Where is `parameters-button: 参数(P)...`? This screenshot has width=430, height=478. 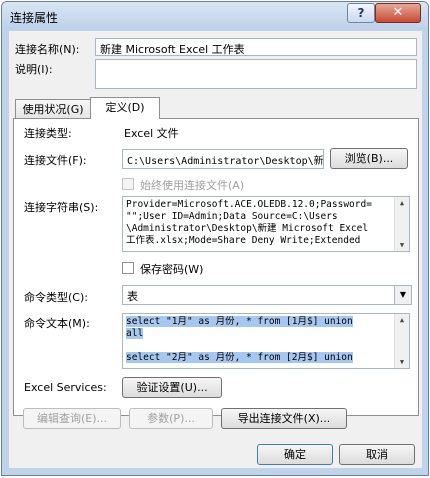
parameters-button: 参数(P)... is located at coordinates (171, 418).